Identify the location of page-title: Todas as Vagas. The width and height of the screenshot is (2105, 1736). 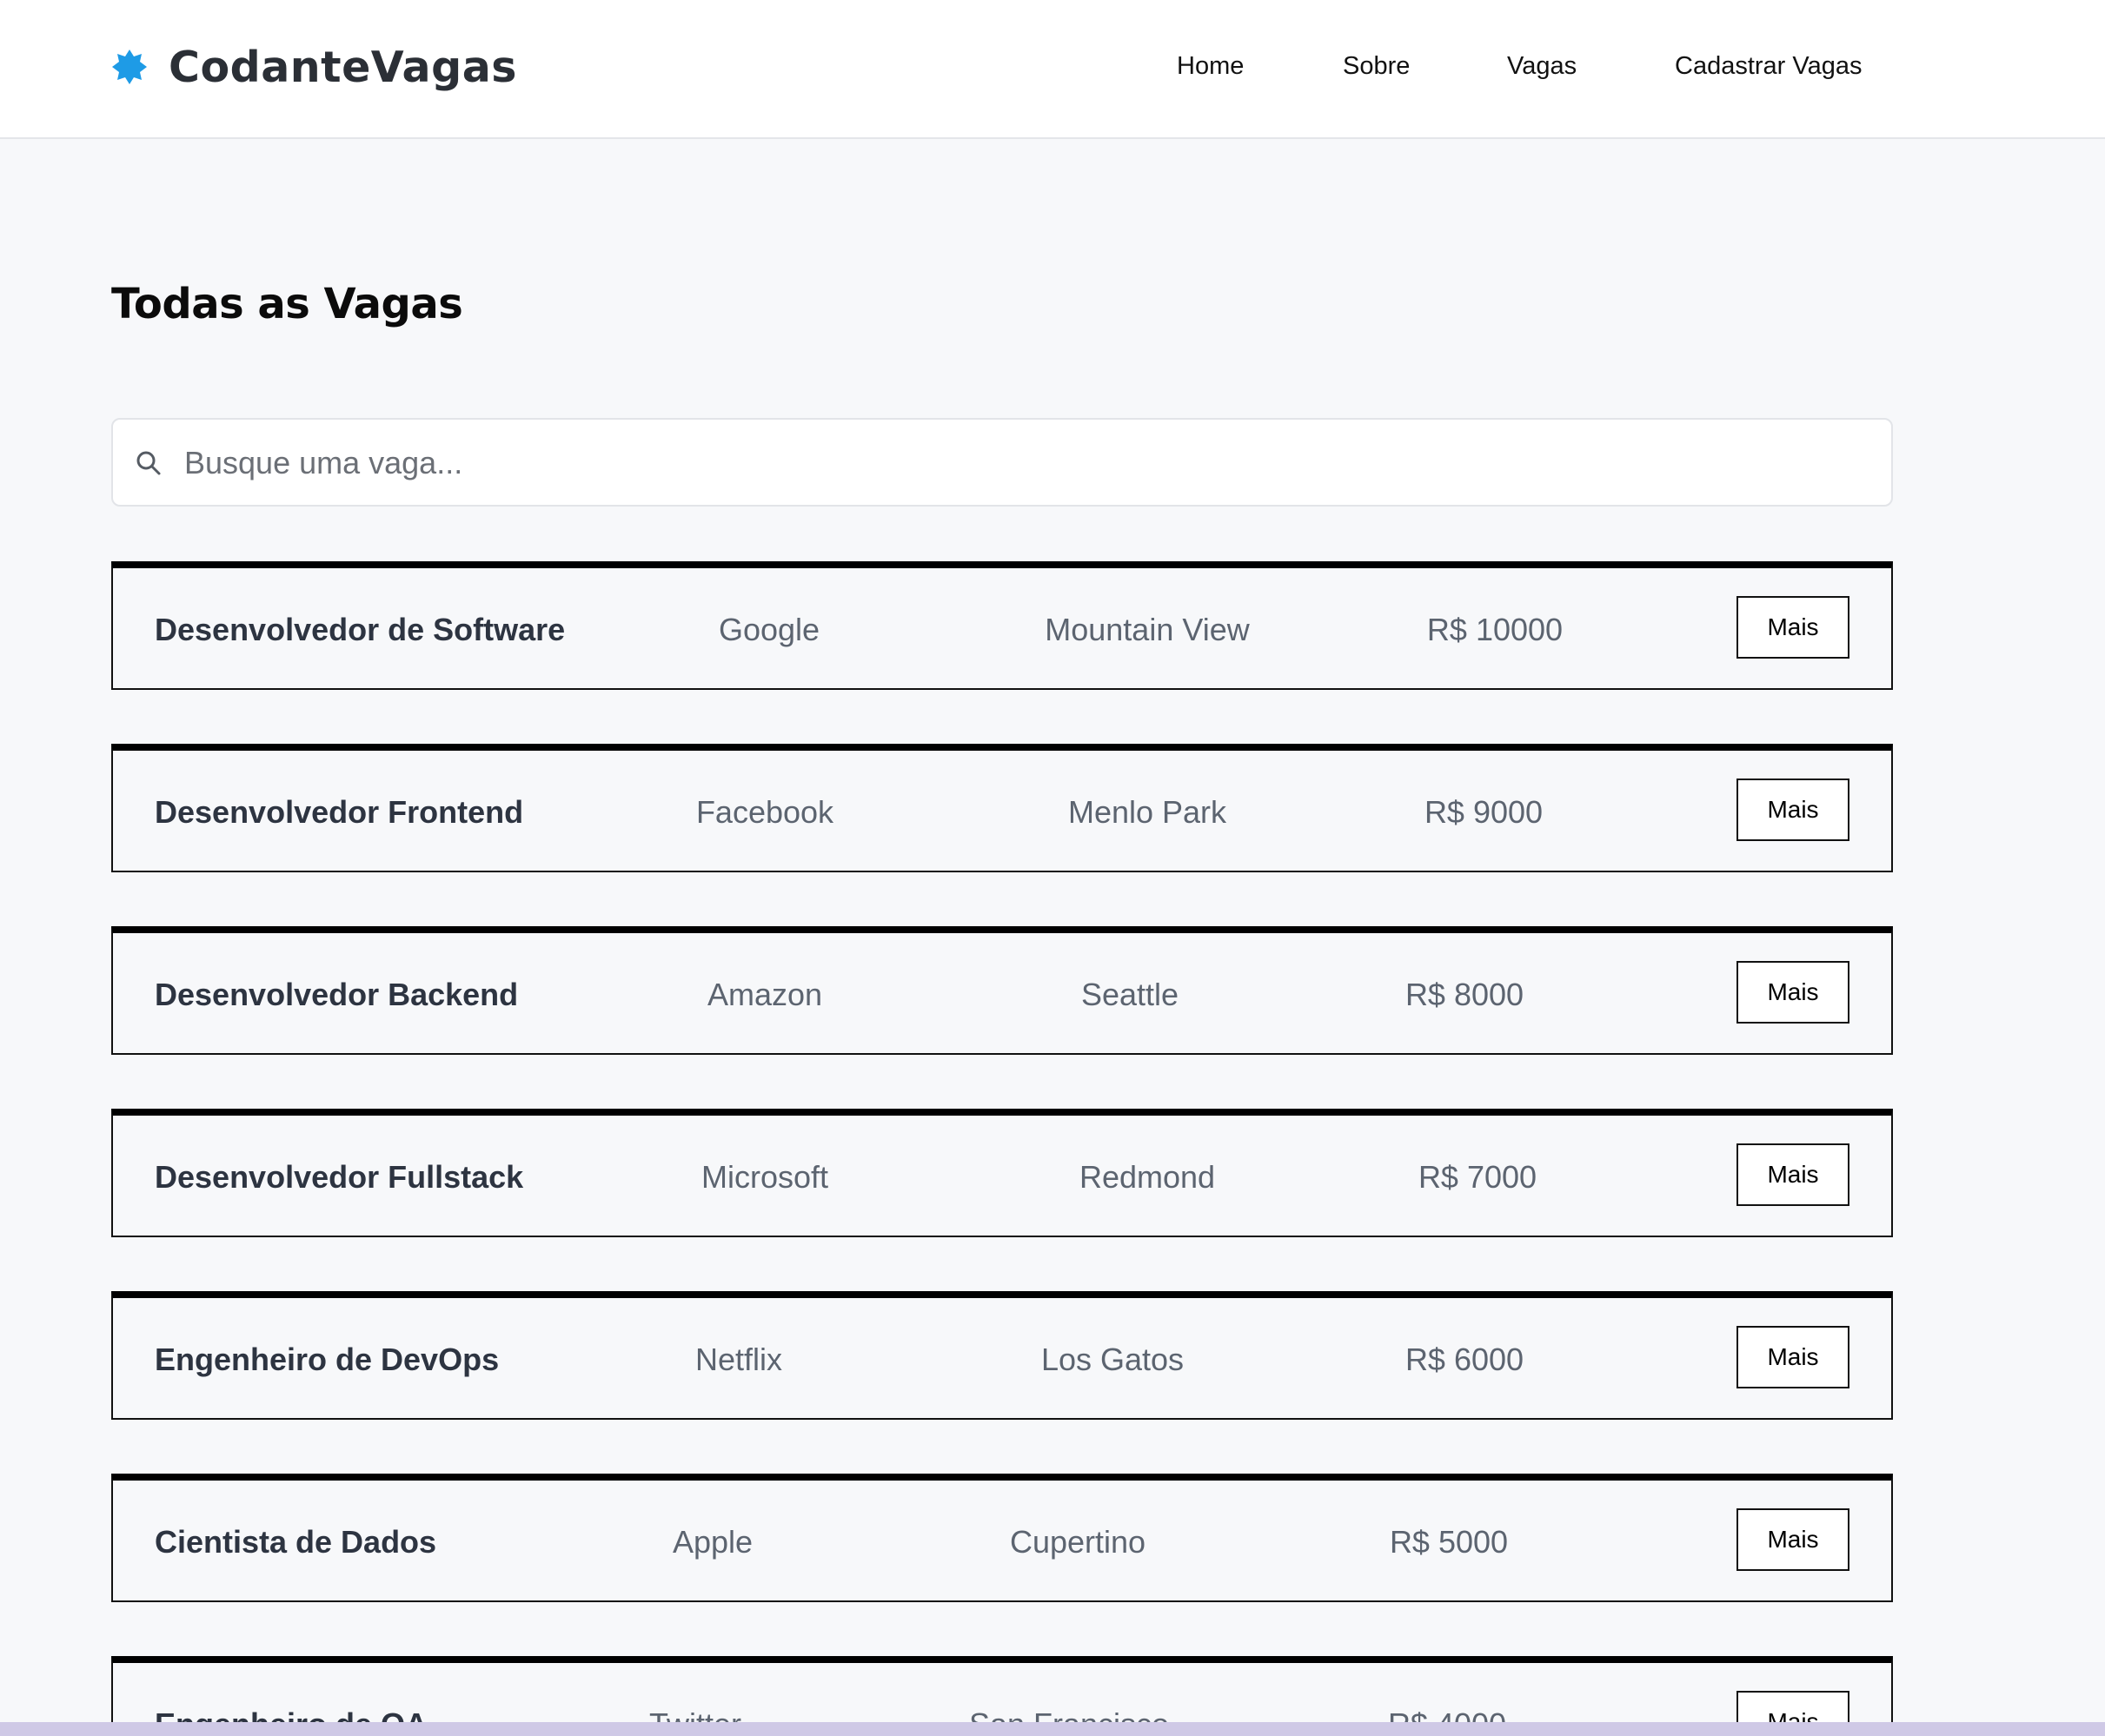
(287, 304).